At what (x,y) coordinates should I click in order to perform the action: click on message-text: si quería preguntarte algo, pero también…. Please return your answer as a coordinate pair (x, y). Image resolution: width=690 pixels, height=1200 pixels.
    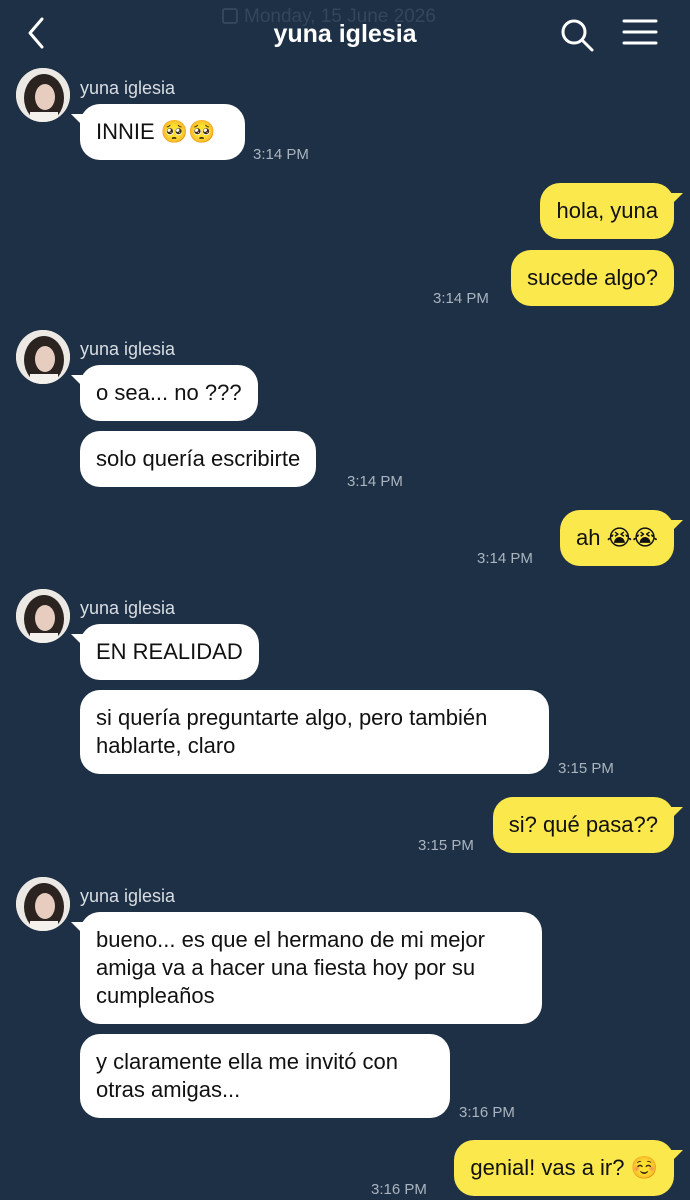
    Looking at the image, I should click on (292, 731).